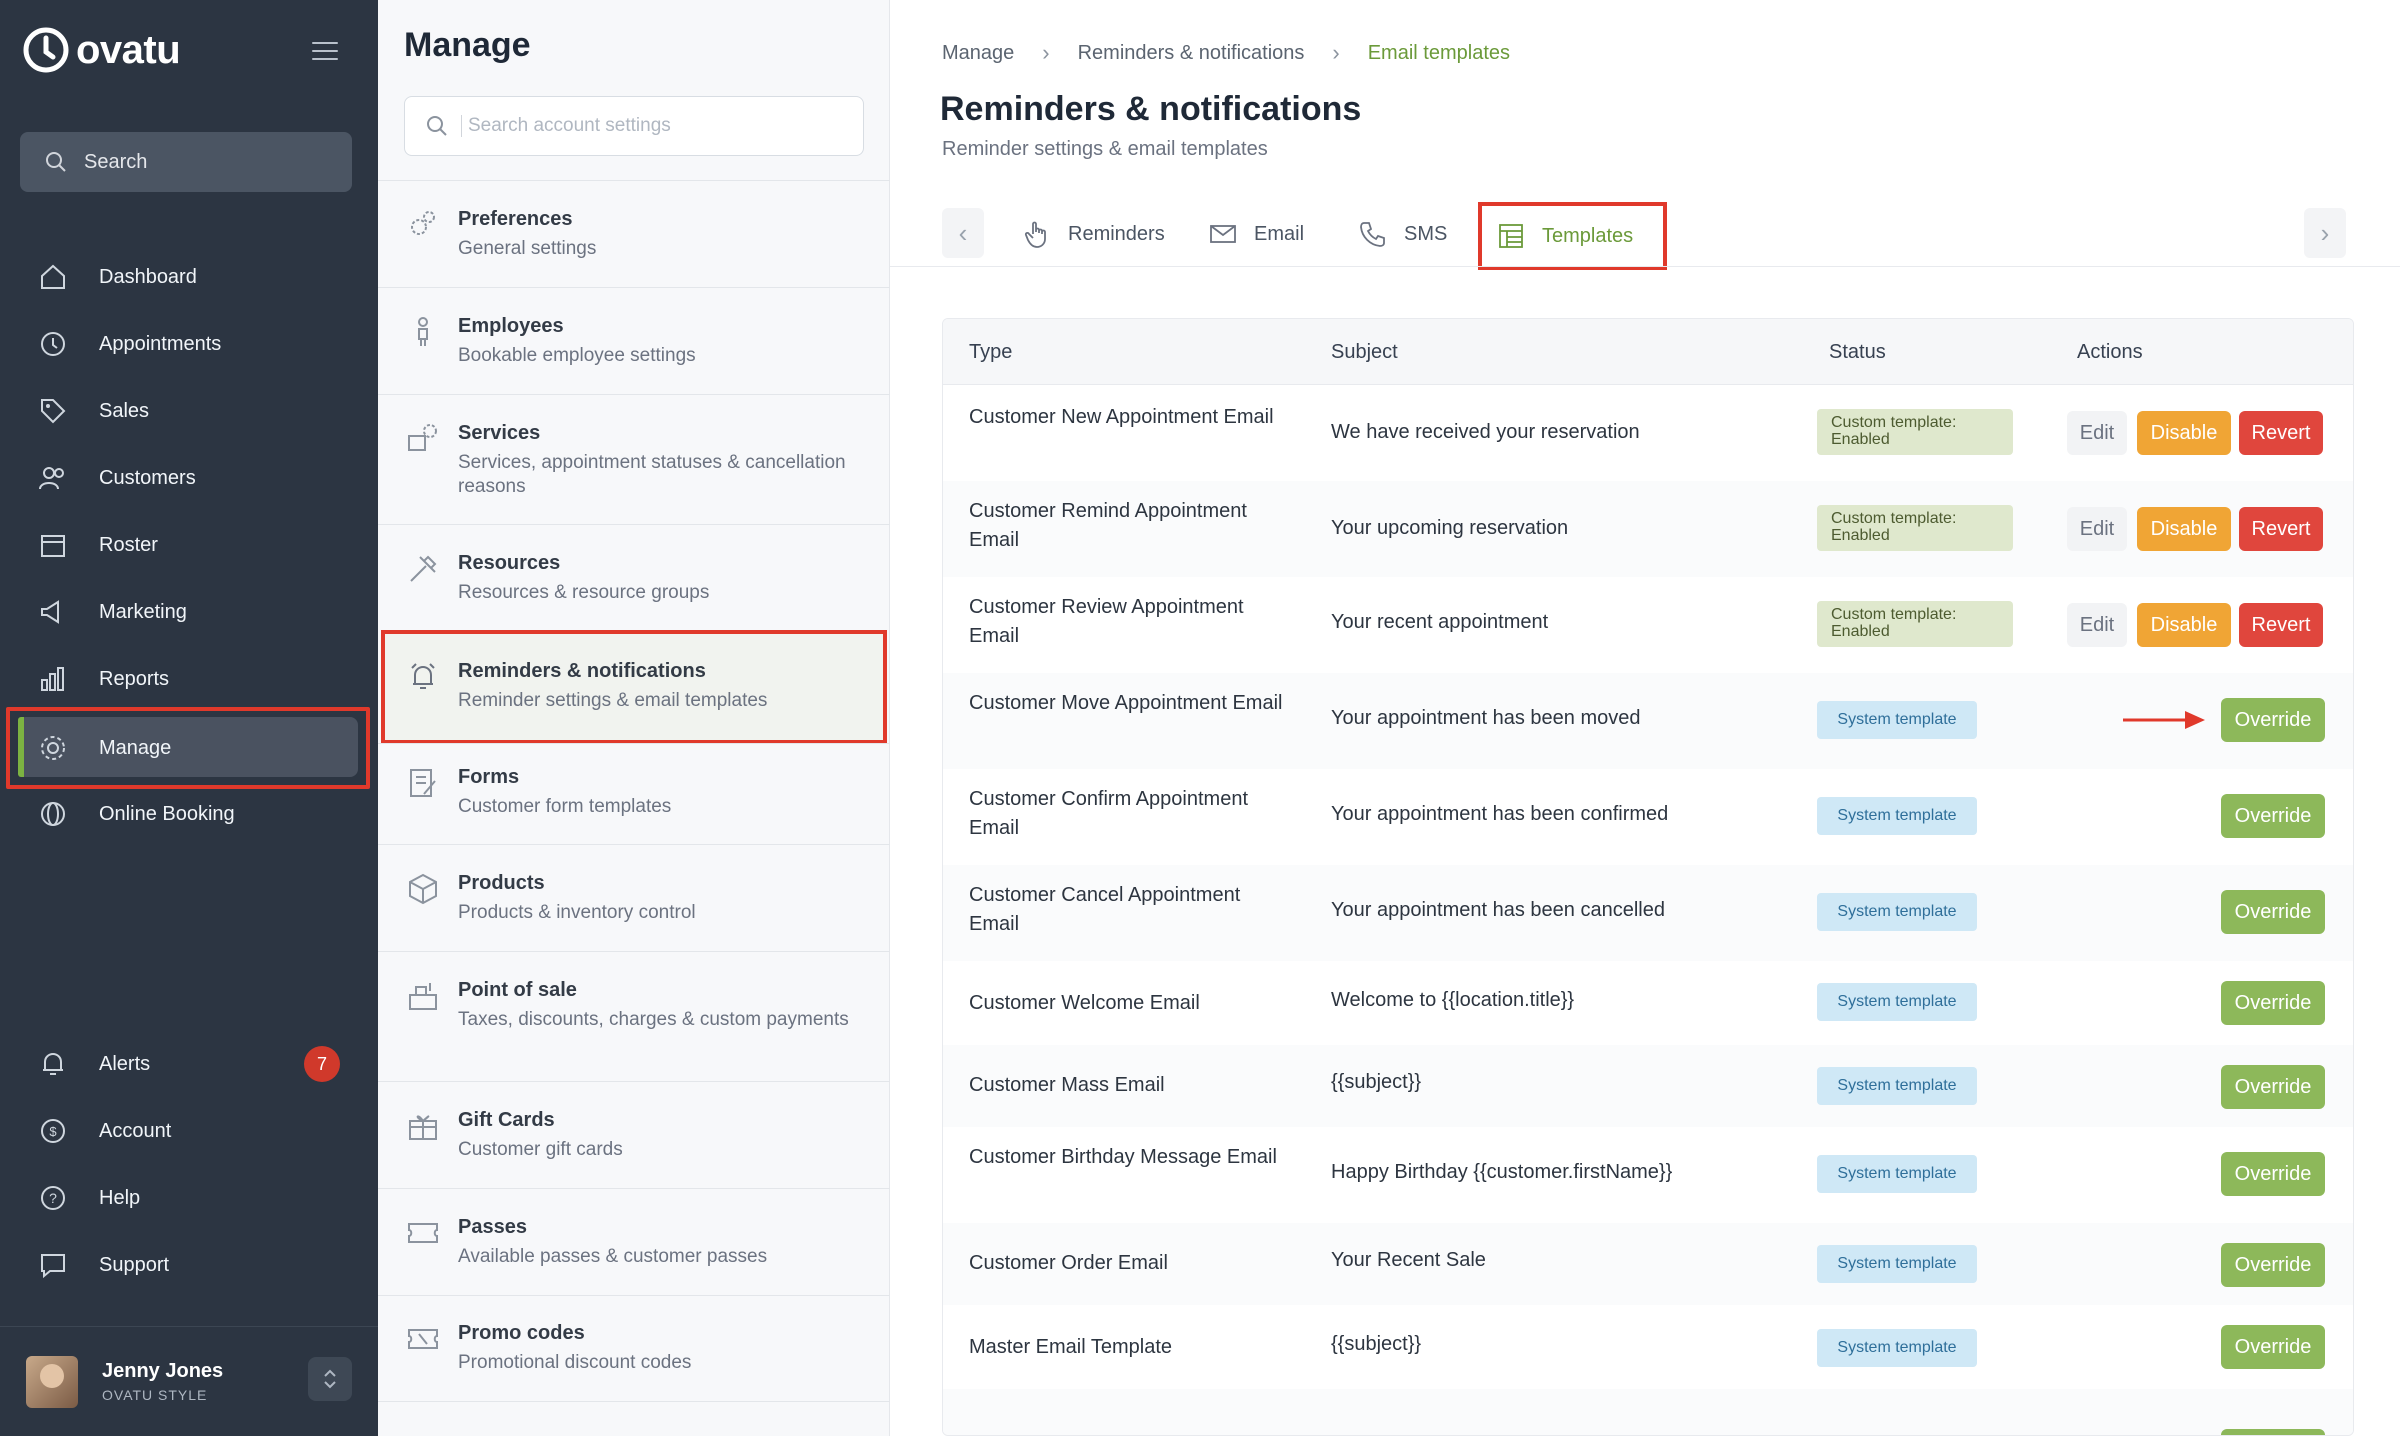 This screenshot has width=2400, height=1436. I want to click on clock-icon, so click(53, 344).